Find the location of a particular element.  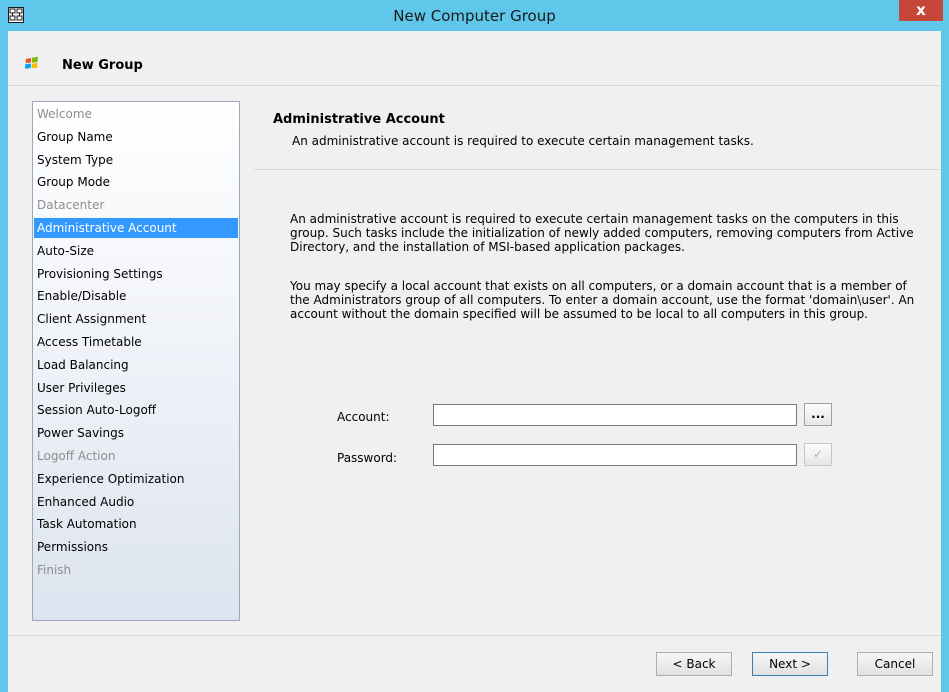

wizard-step-auto-size: Auto-Size is located at coordinates (136, 251).